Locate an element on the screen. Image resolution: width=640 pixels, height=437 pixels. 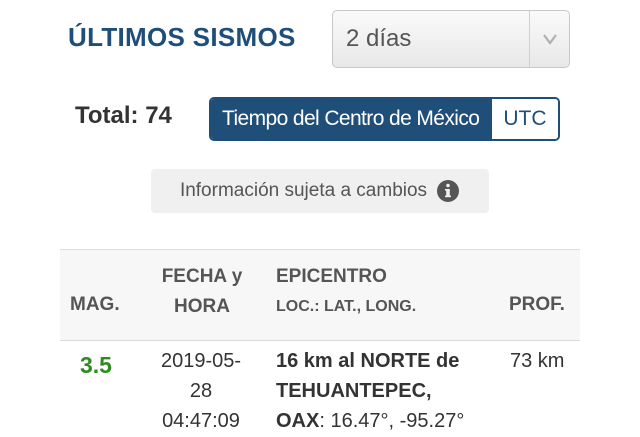
coords-value: : 16.47°, -95.27° is located at coordinates (392, 421).